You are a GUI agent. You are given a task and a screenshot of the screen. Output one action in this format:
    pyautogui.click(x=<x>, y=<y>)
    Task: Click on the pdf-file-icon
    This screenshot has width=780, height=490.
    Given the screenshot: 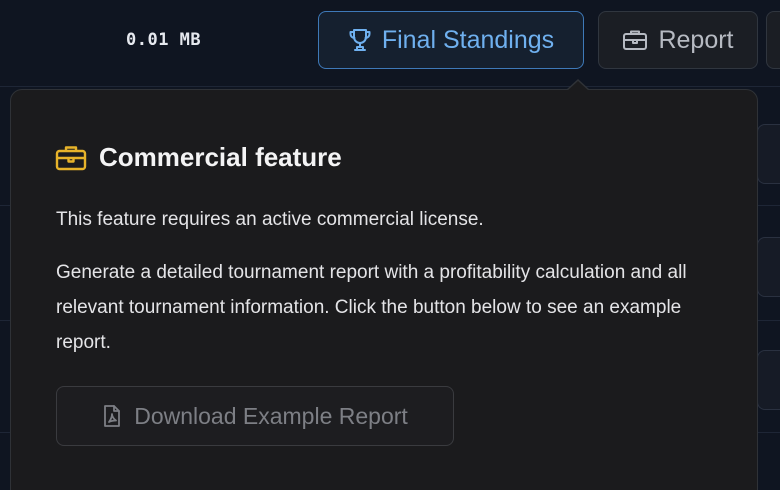 What is the action you would take?
    pyautogui.click(x=112, y=416)
    